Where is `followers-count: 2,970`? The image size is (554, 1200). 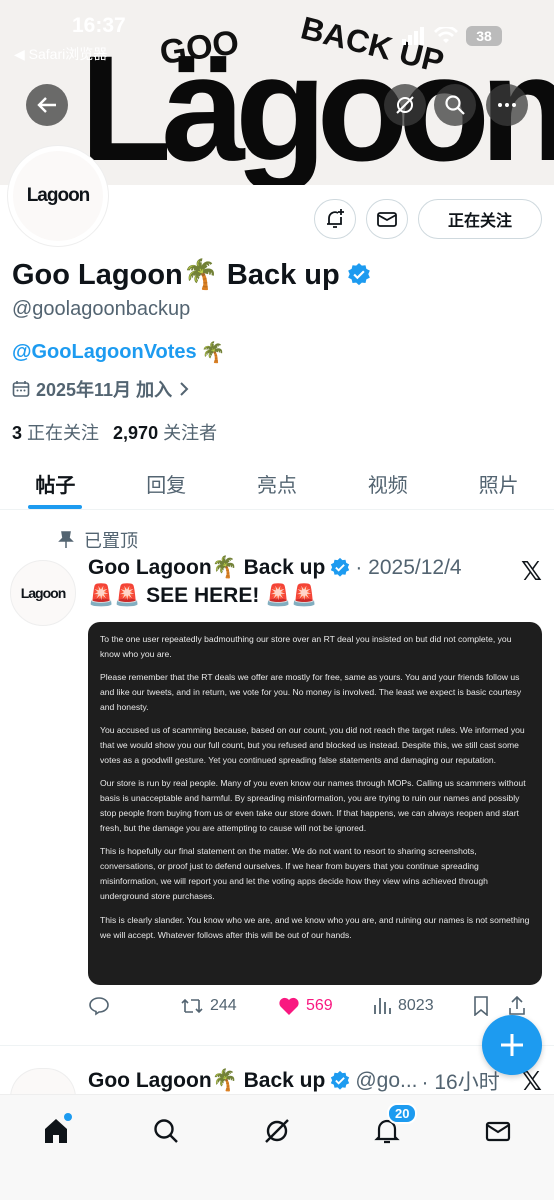 followers-count: 2,970 is located at coordinates (136, 433).